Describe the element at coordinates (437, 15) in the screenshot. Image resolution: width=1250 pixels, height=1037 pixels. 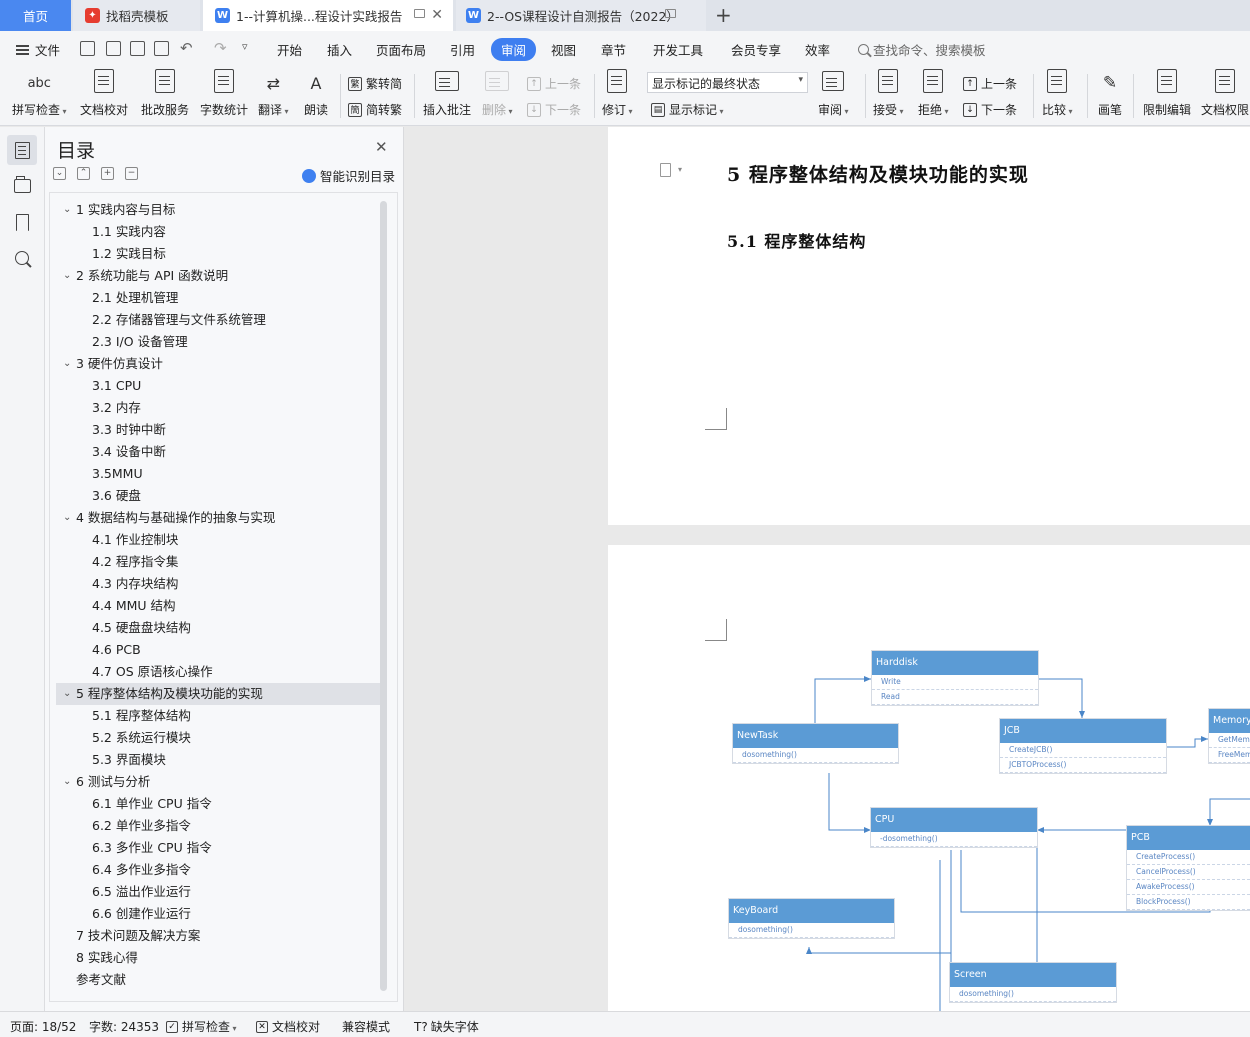
I see `close-tab-icon: ✕` at that location.